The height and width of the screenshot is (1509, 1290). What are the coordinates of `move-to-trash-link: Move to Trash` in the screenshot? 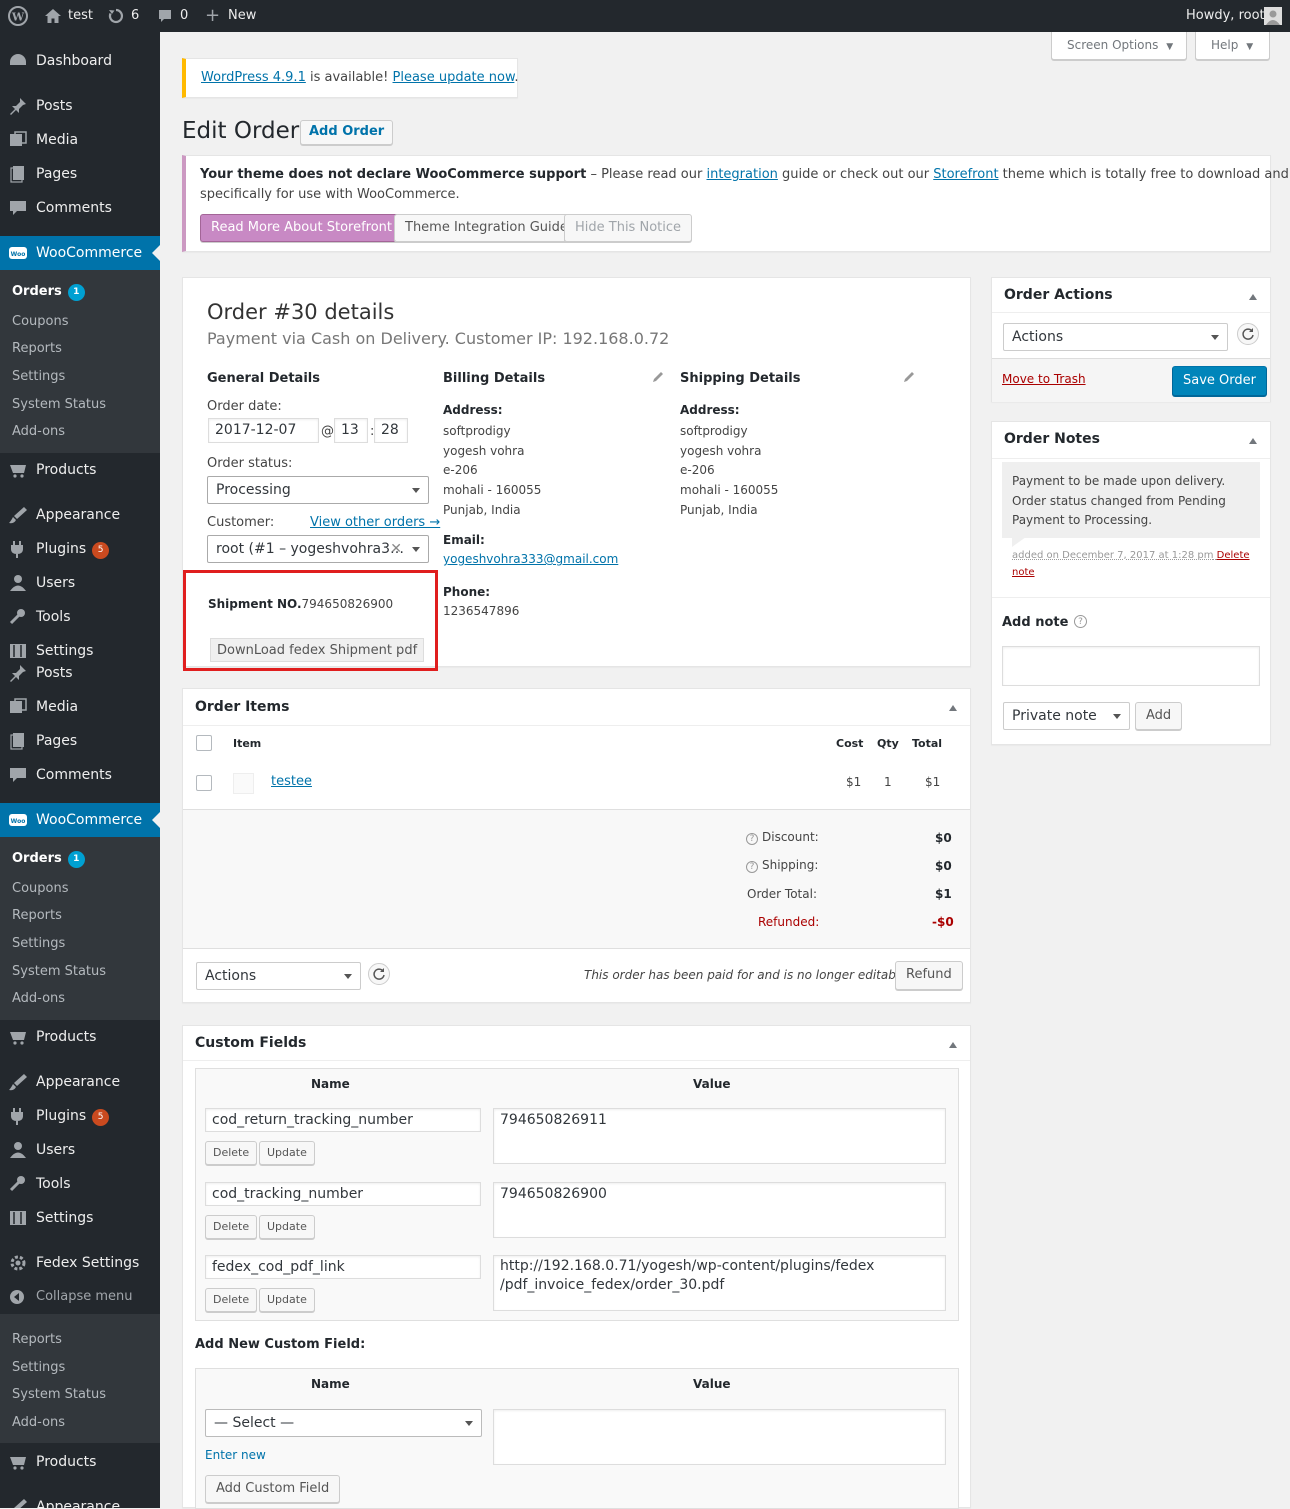 It's located at (1044, 379).